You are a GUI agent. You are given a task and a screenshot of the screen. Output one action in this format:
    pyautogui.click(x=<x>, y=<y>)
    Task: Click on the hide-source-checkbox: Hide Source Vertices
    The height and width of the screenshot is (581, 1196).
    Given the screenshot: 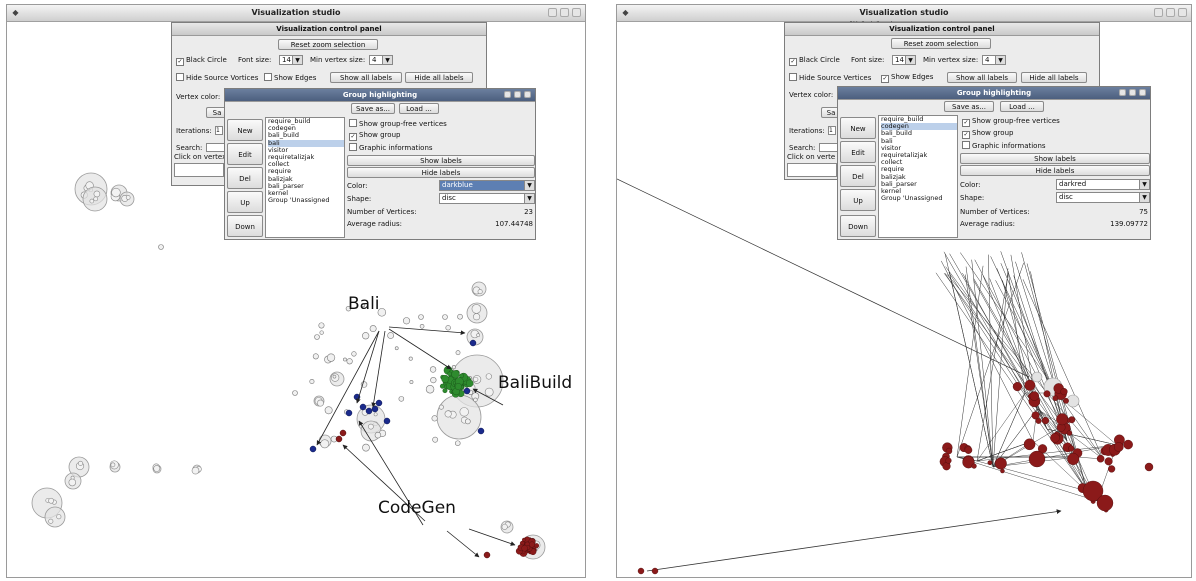 What is the action you would take?
    pyautogui.click(x=830, y=78)
    